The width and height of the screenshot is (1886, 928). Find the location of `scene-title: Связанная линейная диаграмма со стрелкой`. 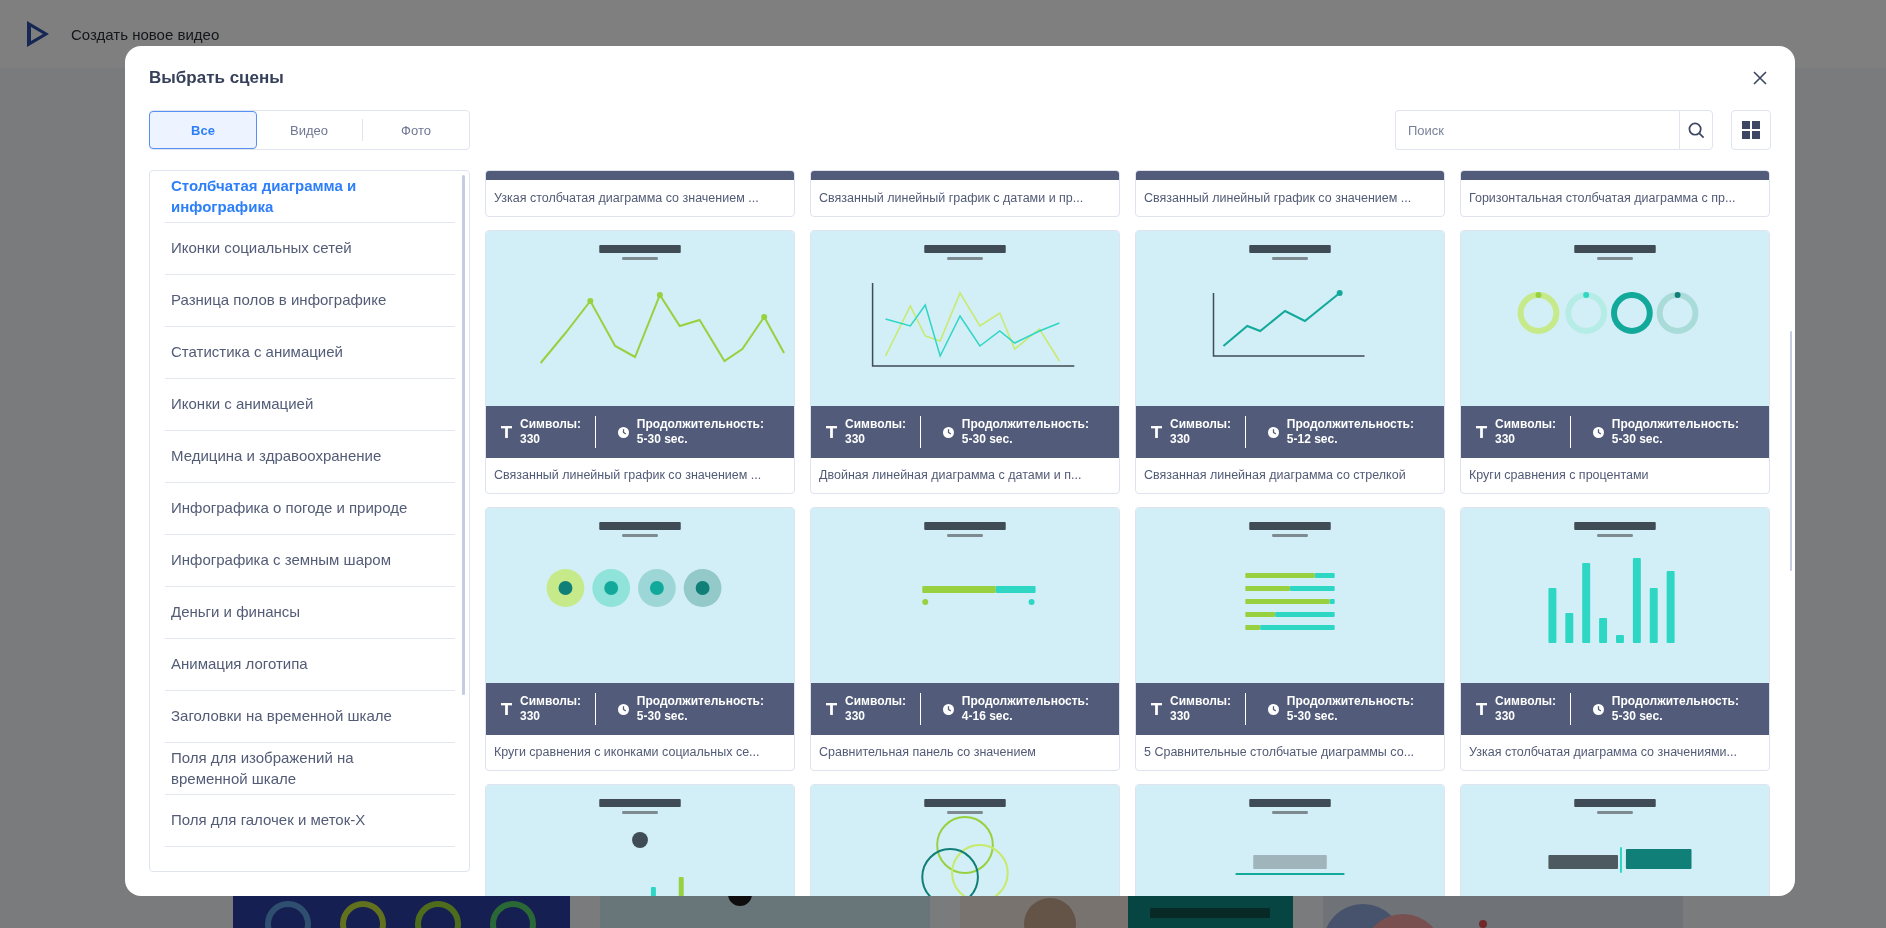

scene-title: Связанная линейная диаграмма со стрелкой is located at coordinates (1275, 475).